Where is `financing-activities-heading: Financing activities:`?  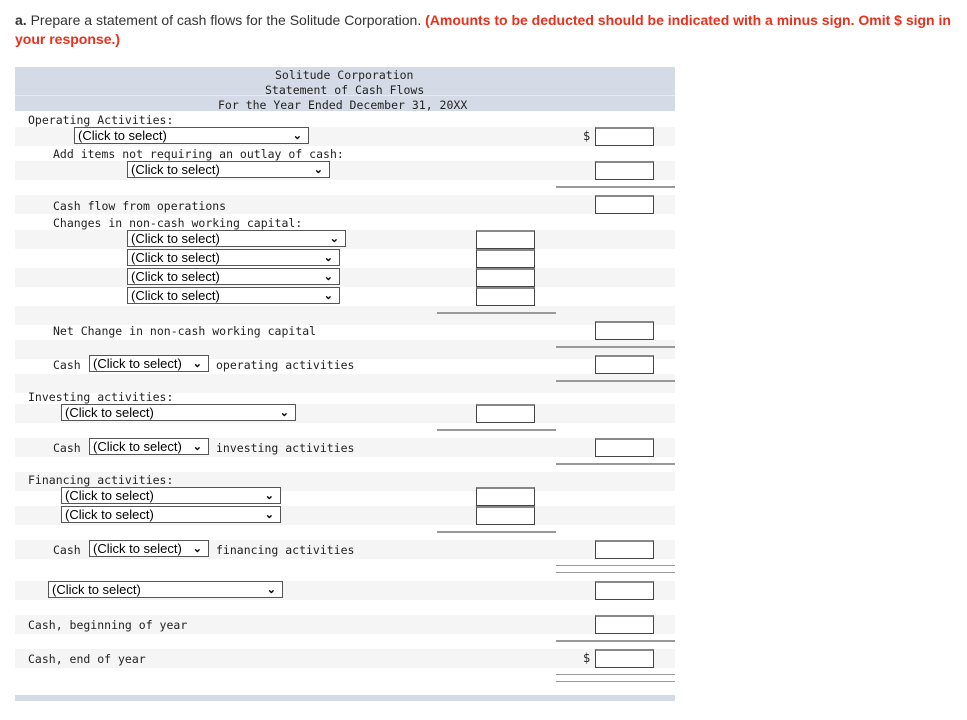 financing-activities-heading: Financing activities: is located at coordinates (101, 480).